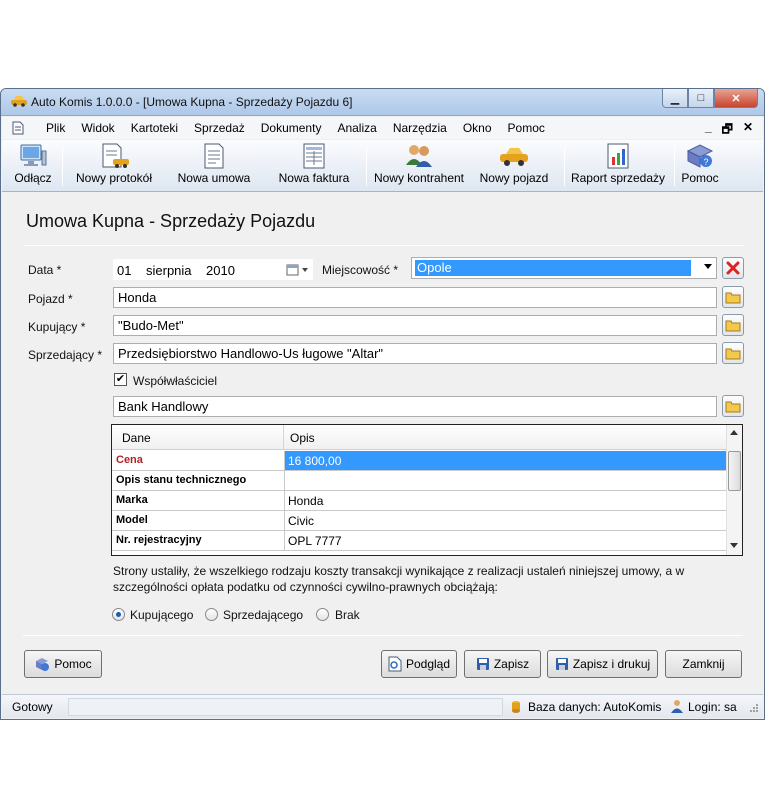 The image size is (765, 810). What do you see at coordinates (505, 480) in the screenshot?
I see `row-value` at bounding box center [505, 480].